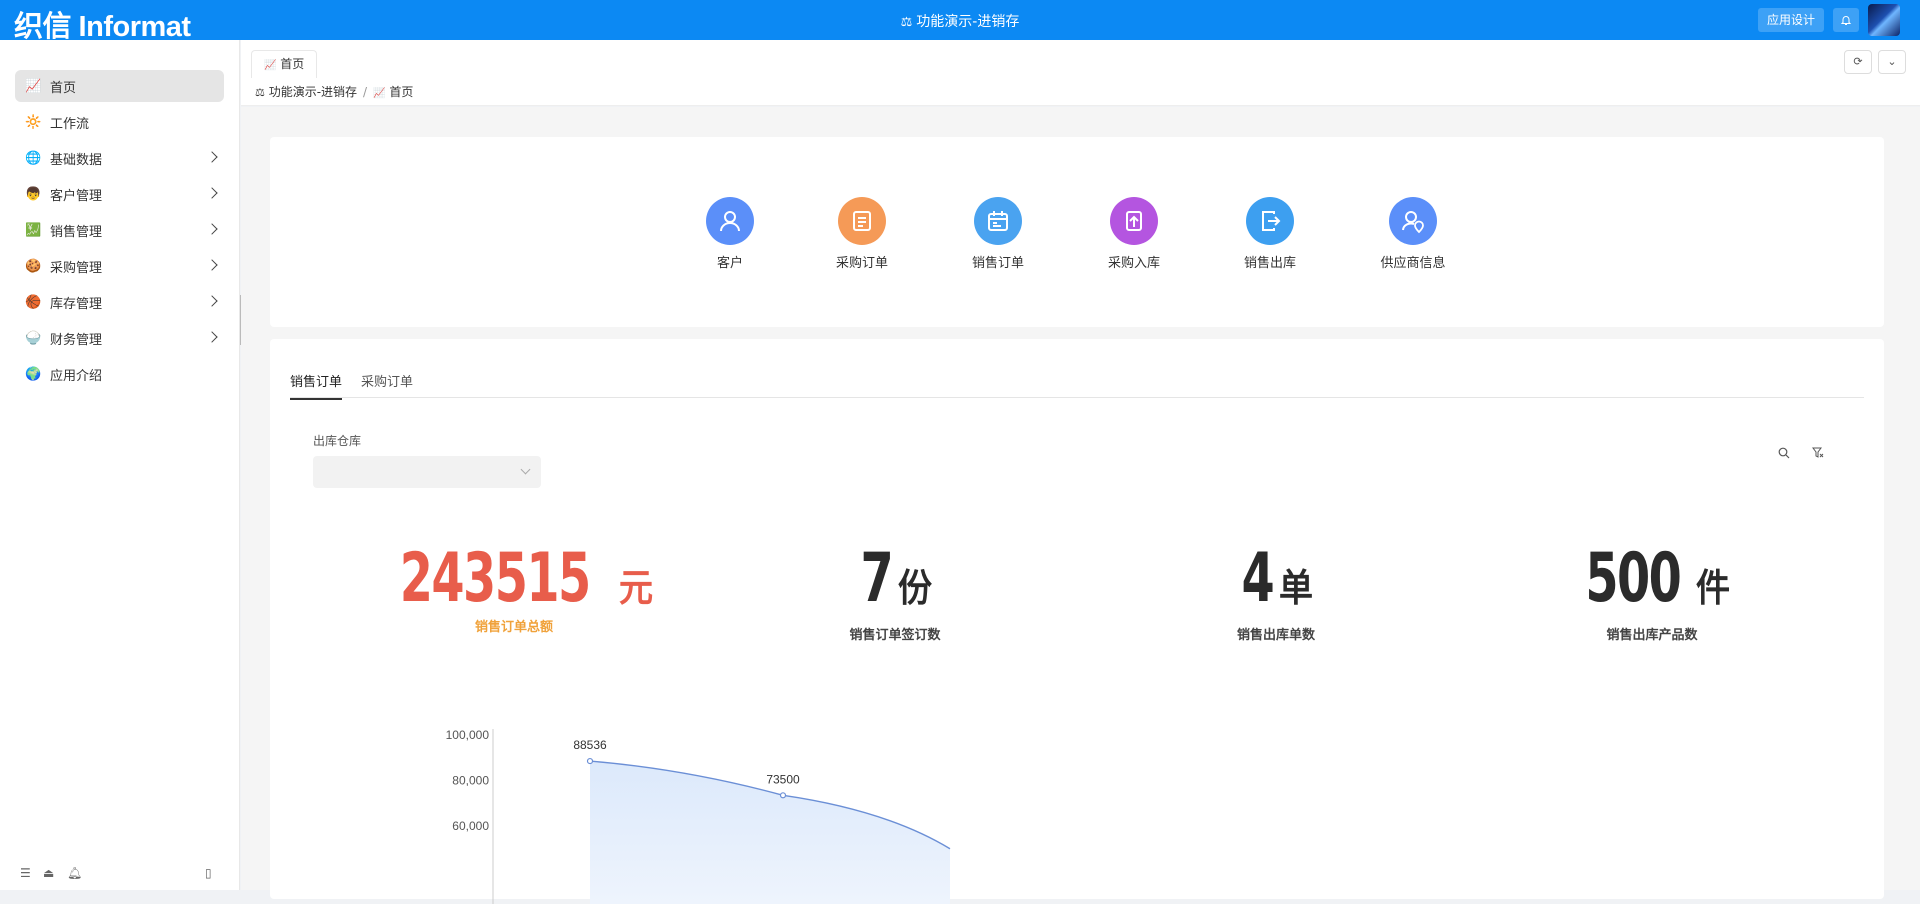 The image size is (1920, 904). Describe the element at coordinates (427, 472) in the screenshot. I see `warehouse-select` at that location.